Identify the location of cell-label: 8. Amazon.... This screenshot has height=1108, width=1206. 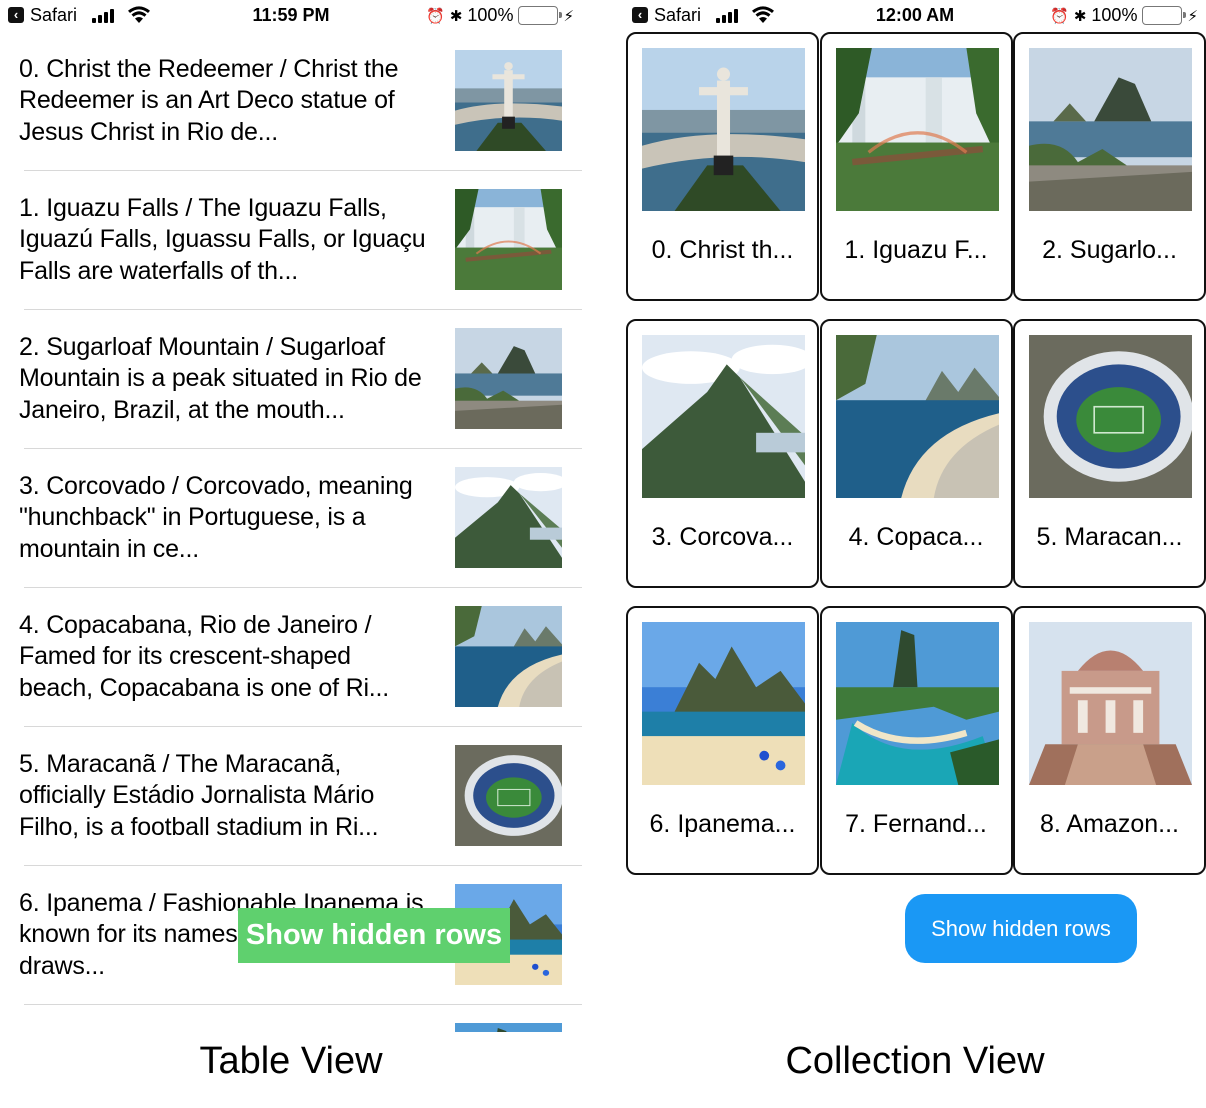
(1109, 824).